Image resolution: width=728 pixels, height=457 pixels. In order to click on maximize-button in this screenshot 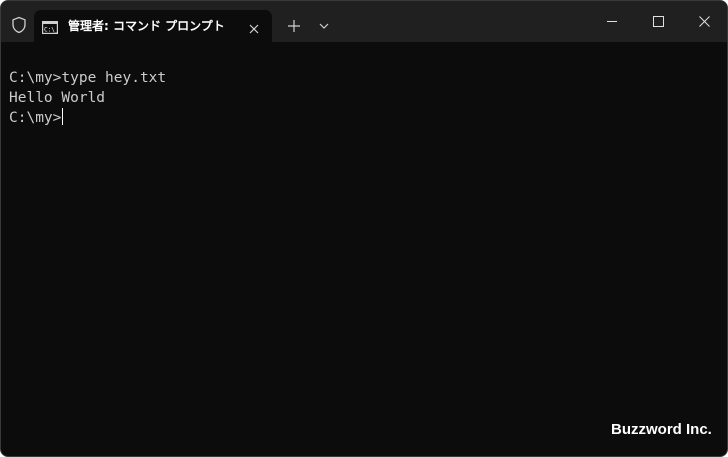, I will do `click(658, 21)`.